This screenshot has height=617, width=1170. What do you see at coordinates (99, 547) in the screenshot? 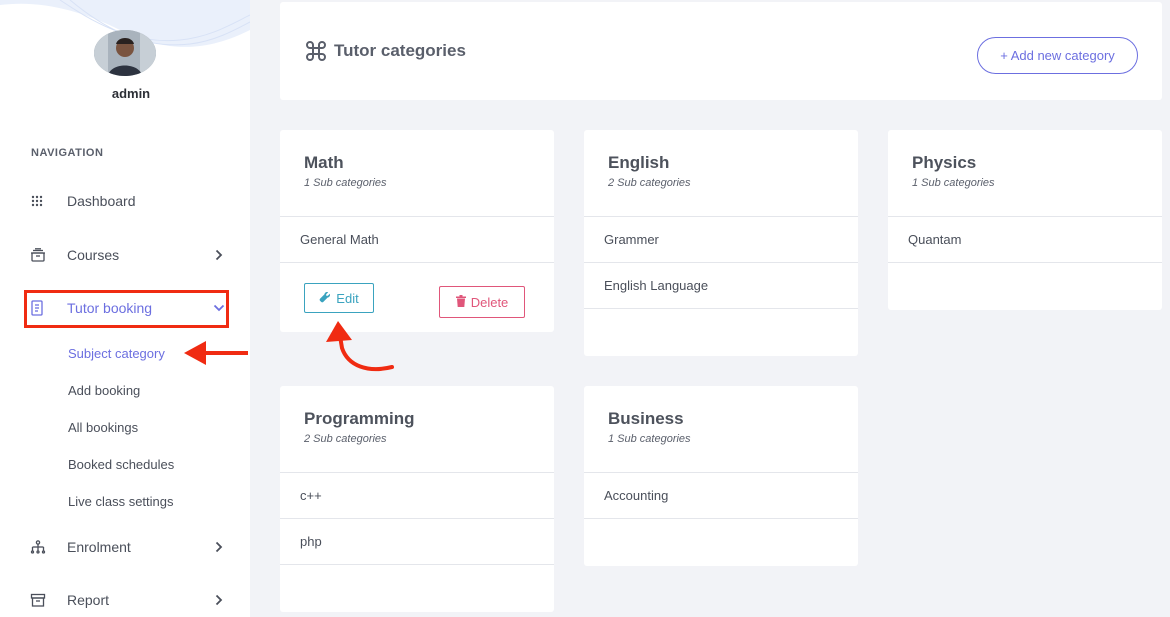
I see `sidebar-item-label: Enrolment` at bounding box center [99, 547].